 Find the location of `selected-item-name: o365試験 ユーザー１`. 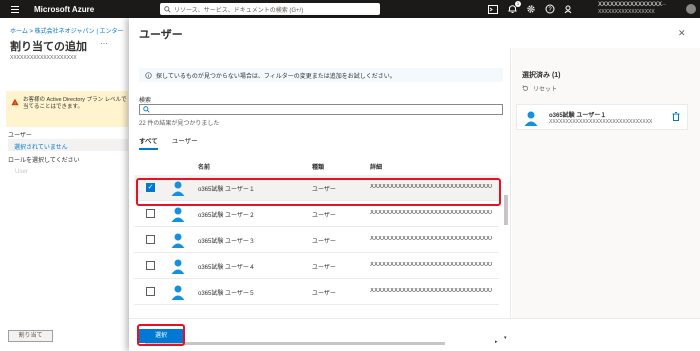

selected-item-name: o365試験 ユーザー１ is located at coordinates (578, 116).